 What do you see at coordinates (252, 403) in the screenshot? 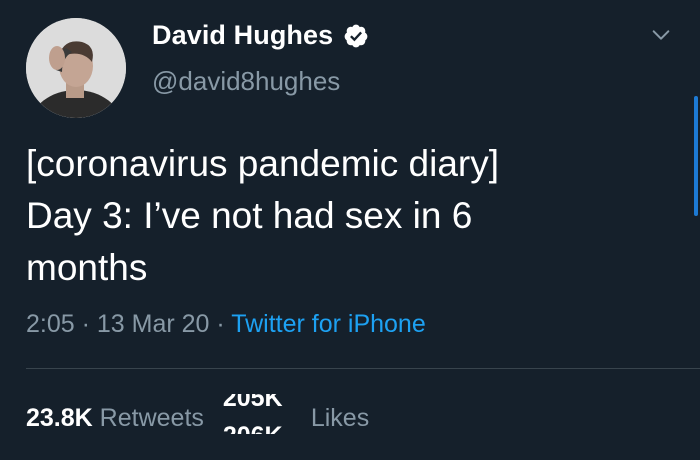
I see `likes-count-rolling: 205K` at bounding box center [252, 403].